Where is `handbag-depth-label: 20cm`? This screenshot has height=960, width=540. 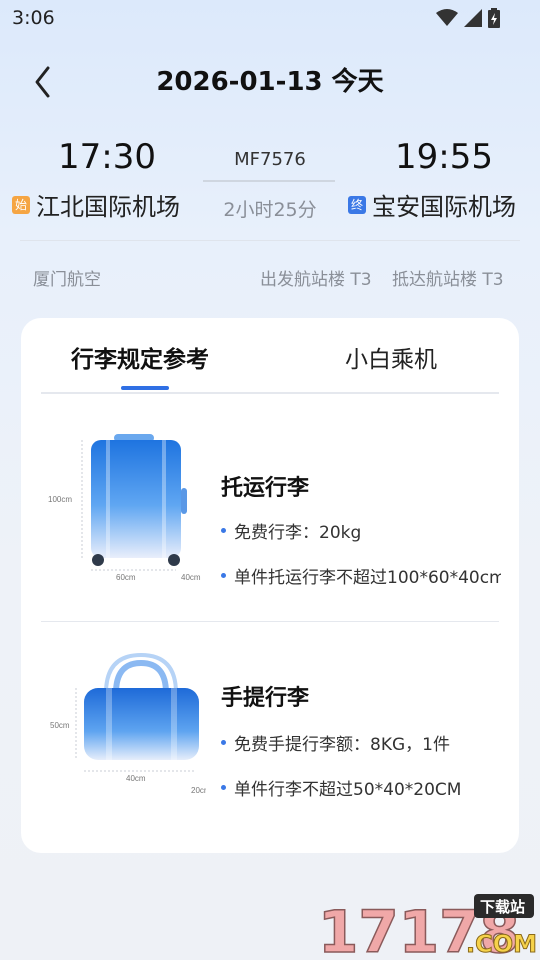
handbag-depth-label: 20cm is located at coordinates (198, 790).